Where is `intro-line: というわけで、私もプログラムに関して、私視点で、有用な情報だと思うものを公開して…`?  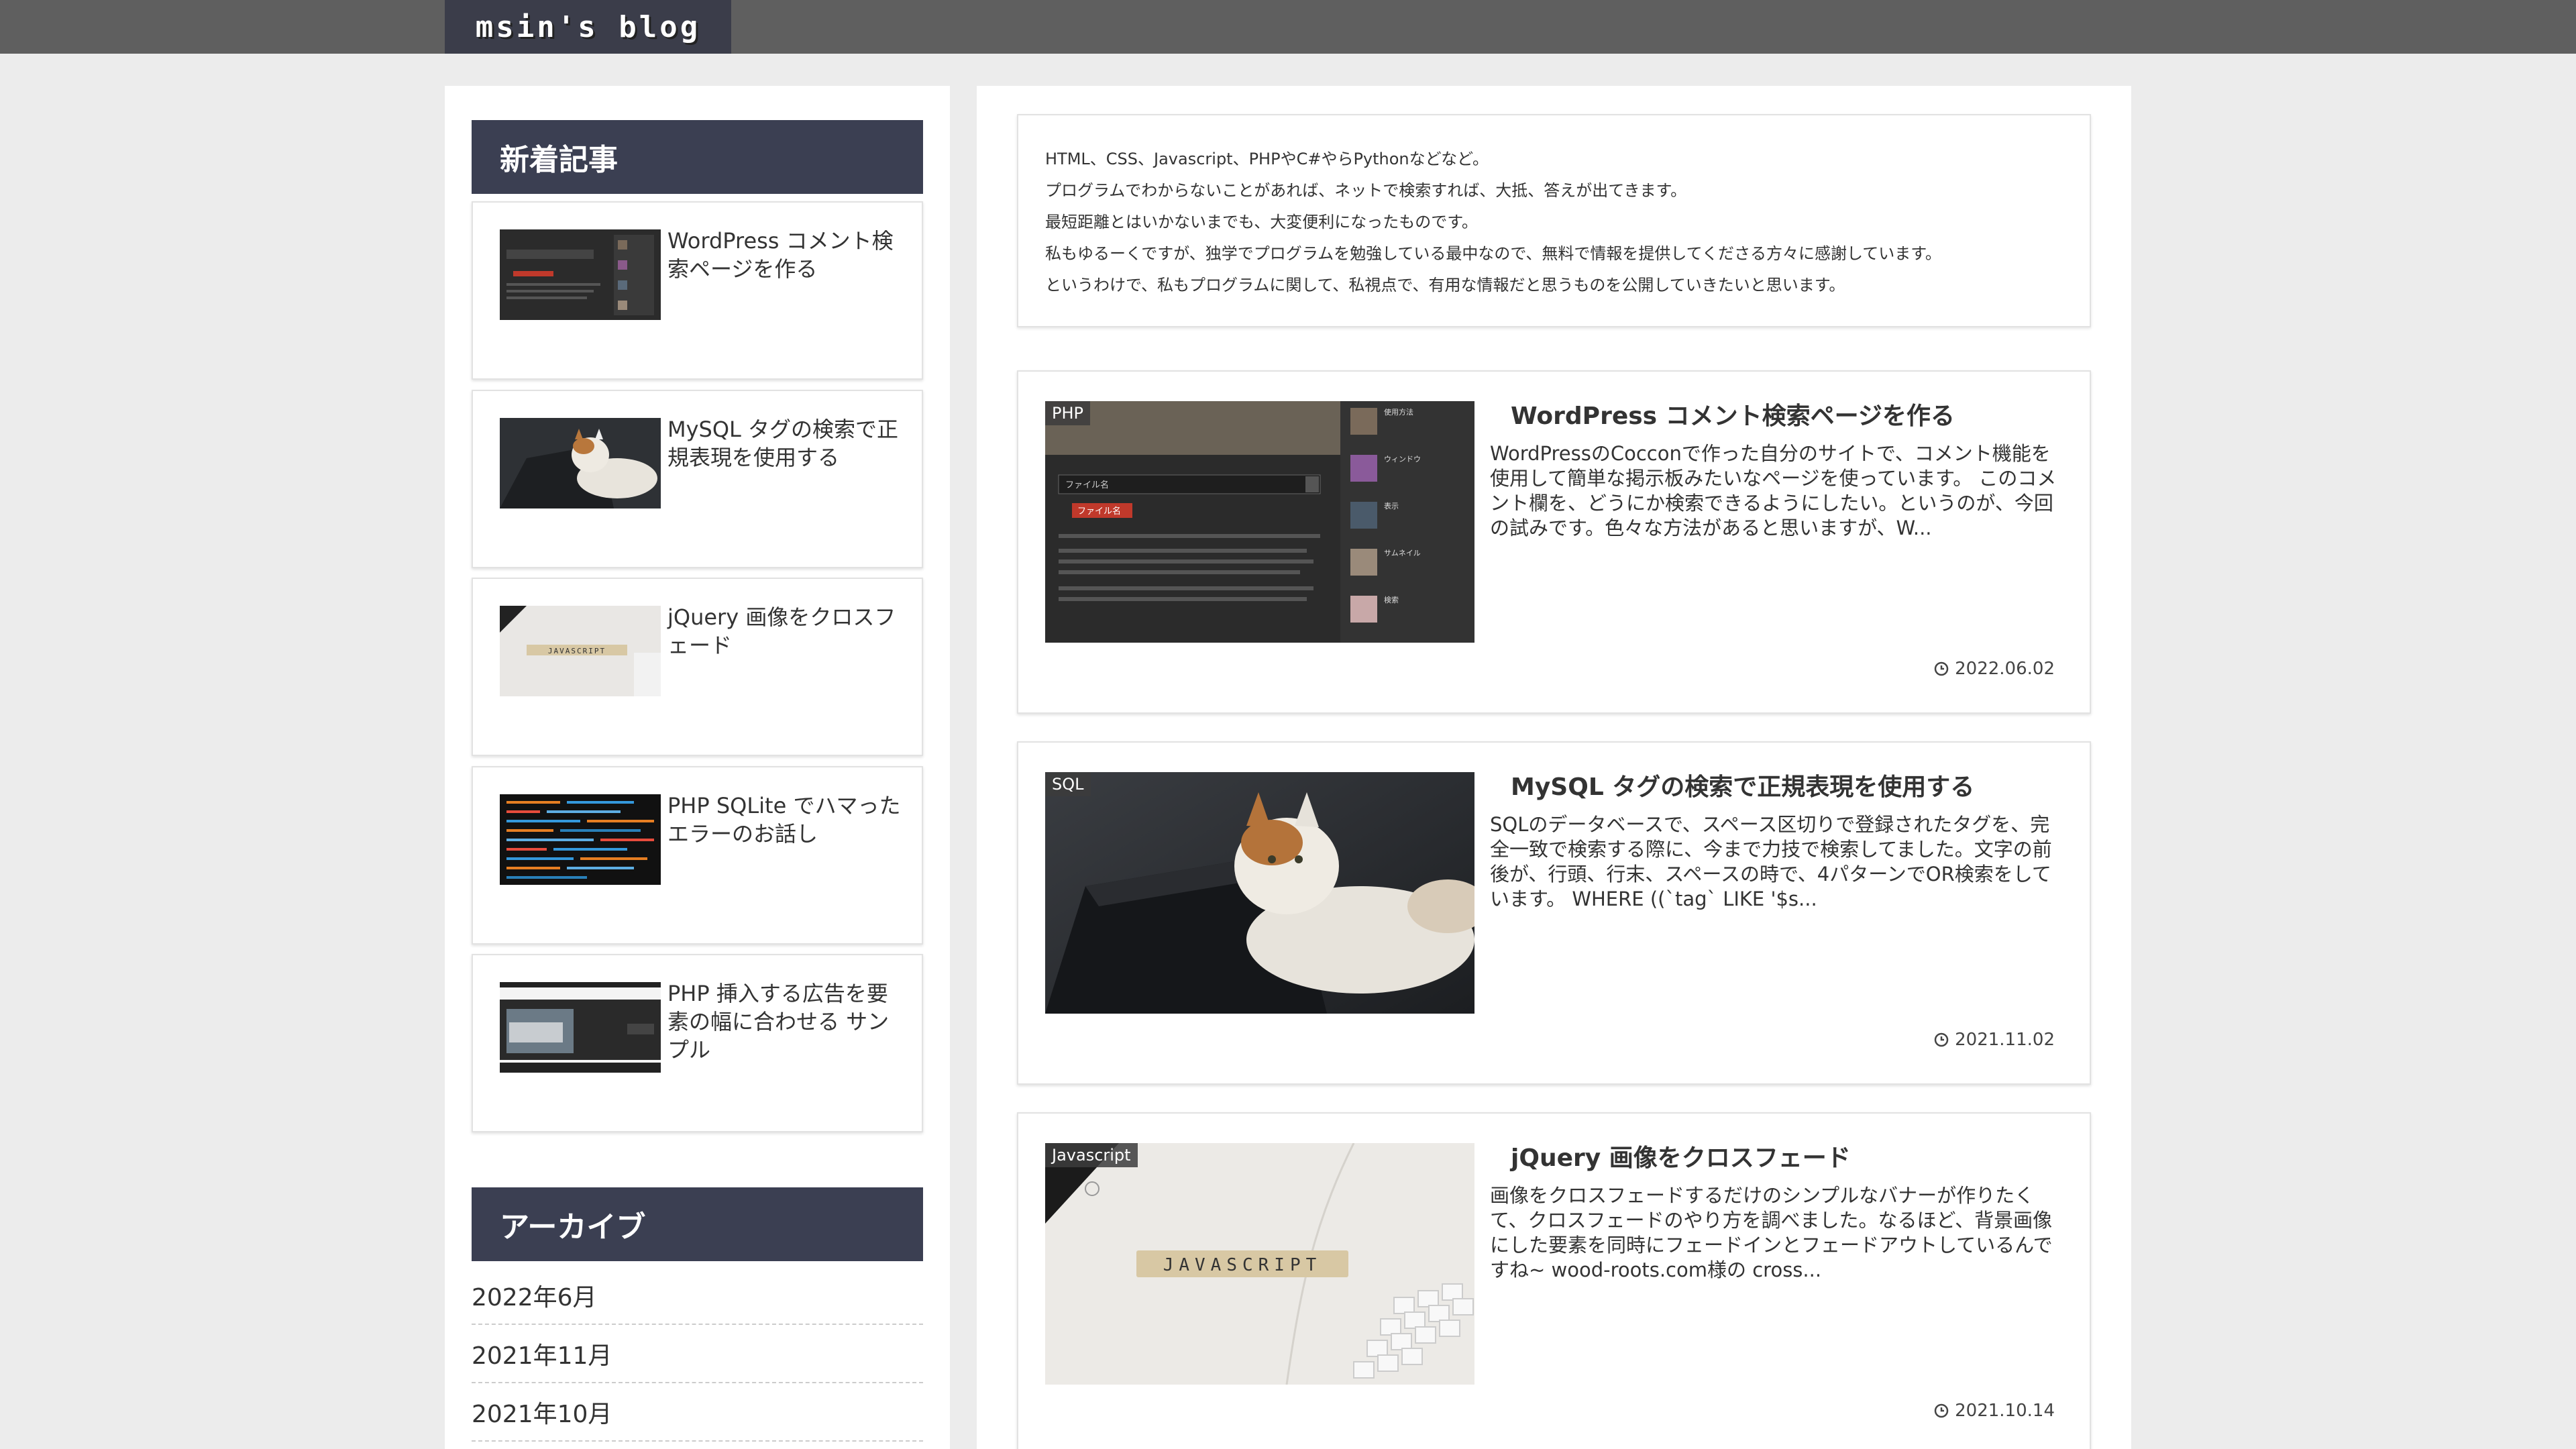 intro-line: というわけで、私もプログラムに関して、私視点で、有用な情報だと思うものを公開して… is located at coordinates (1445, 285).